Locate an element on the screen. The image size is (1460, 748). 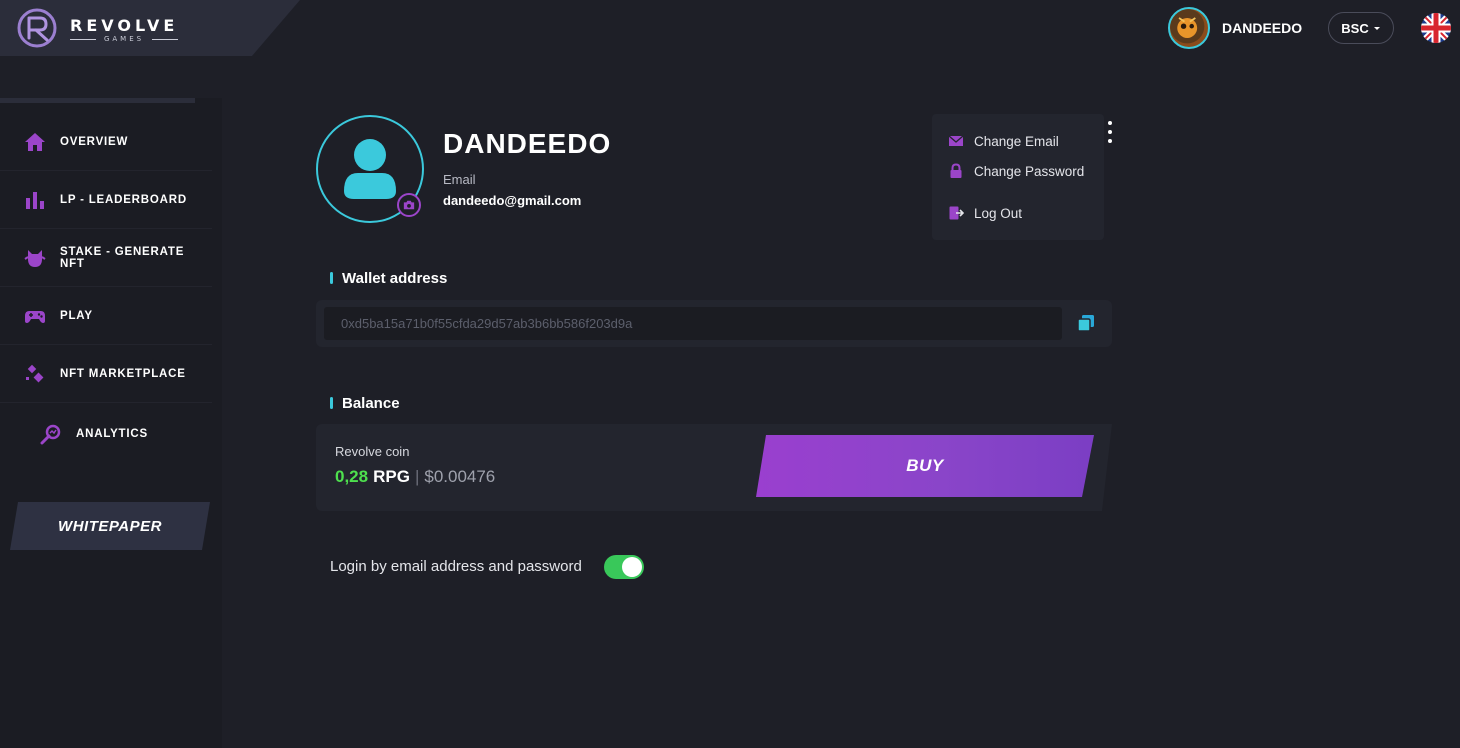
sidebar-item-overview: OVERVIEW is located at coordinates (106, 142).